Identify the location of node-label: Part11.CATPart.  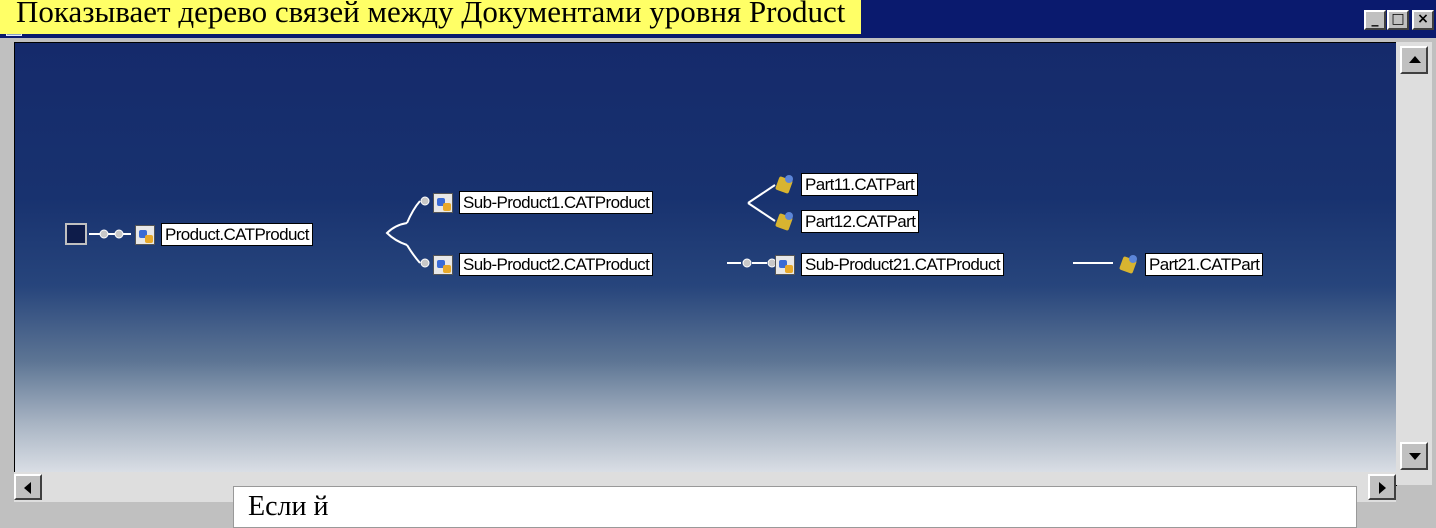
(860, 184).